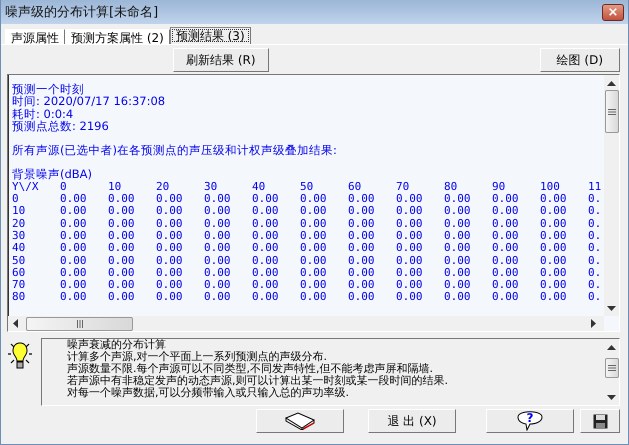 The image size is (629, 445). What do you see at coordinates (81, 12) in the screenshot?
I see `window-title: 噪声级的分布计算[未命名]` at bounding box center [81, 12].